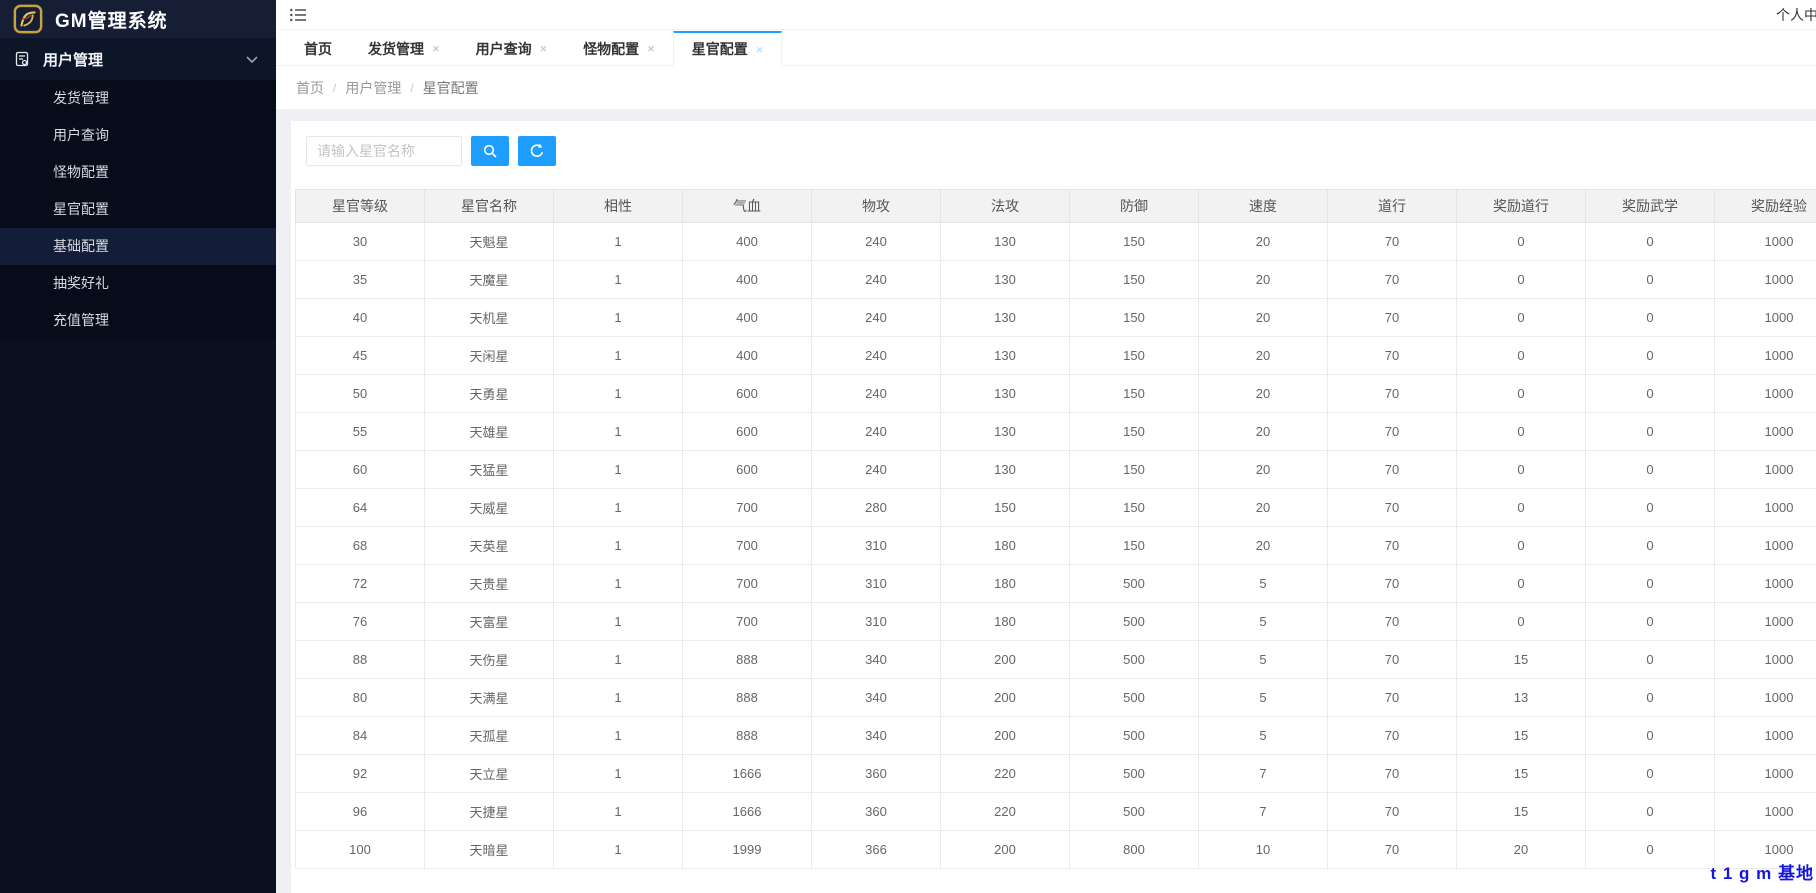 The width and height of the screenshot is (1816, 893). I want to click on table-cell: 7, so click(1263, 773).